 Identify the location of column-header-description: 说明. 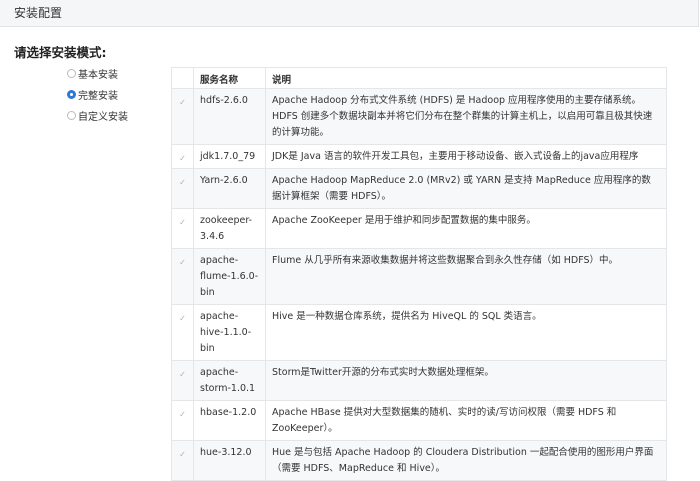
(466, 78).